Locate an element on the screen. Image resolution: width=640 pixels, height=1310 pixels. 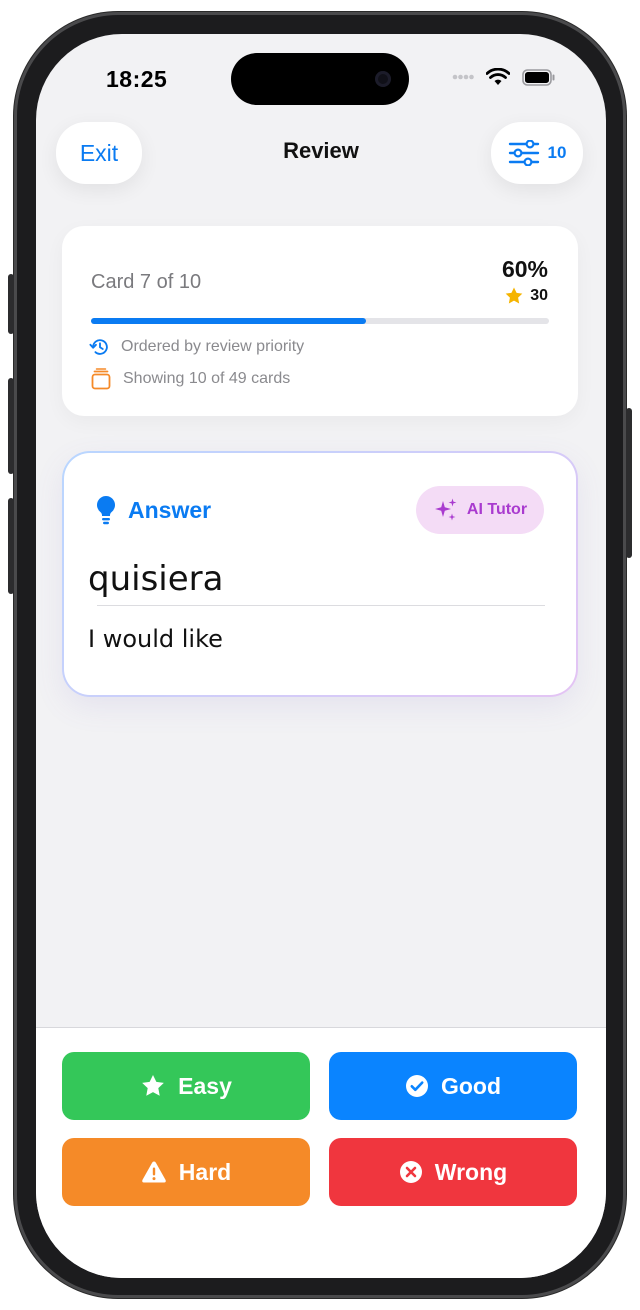
answer-heading: Answer is located at coordinates (153, 510).